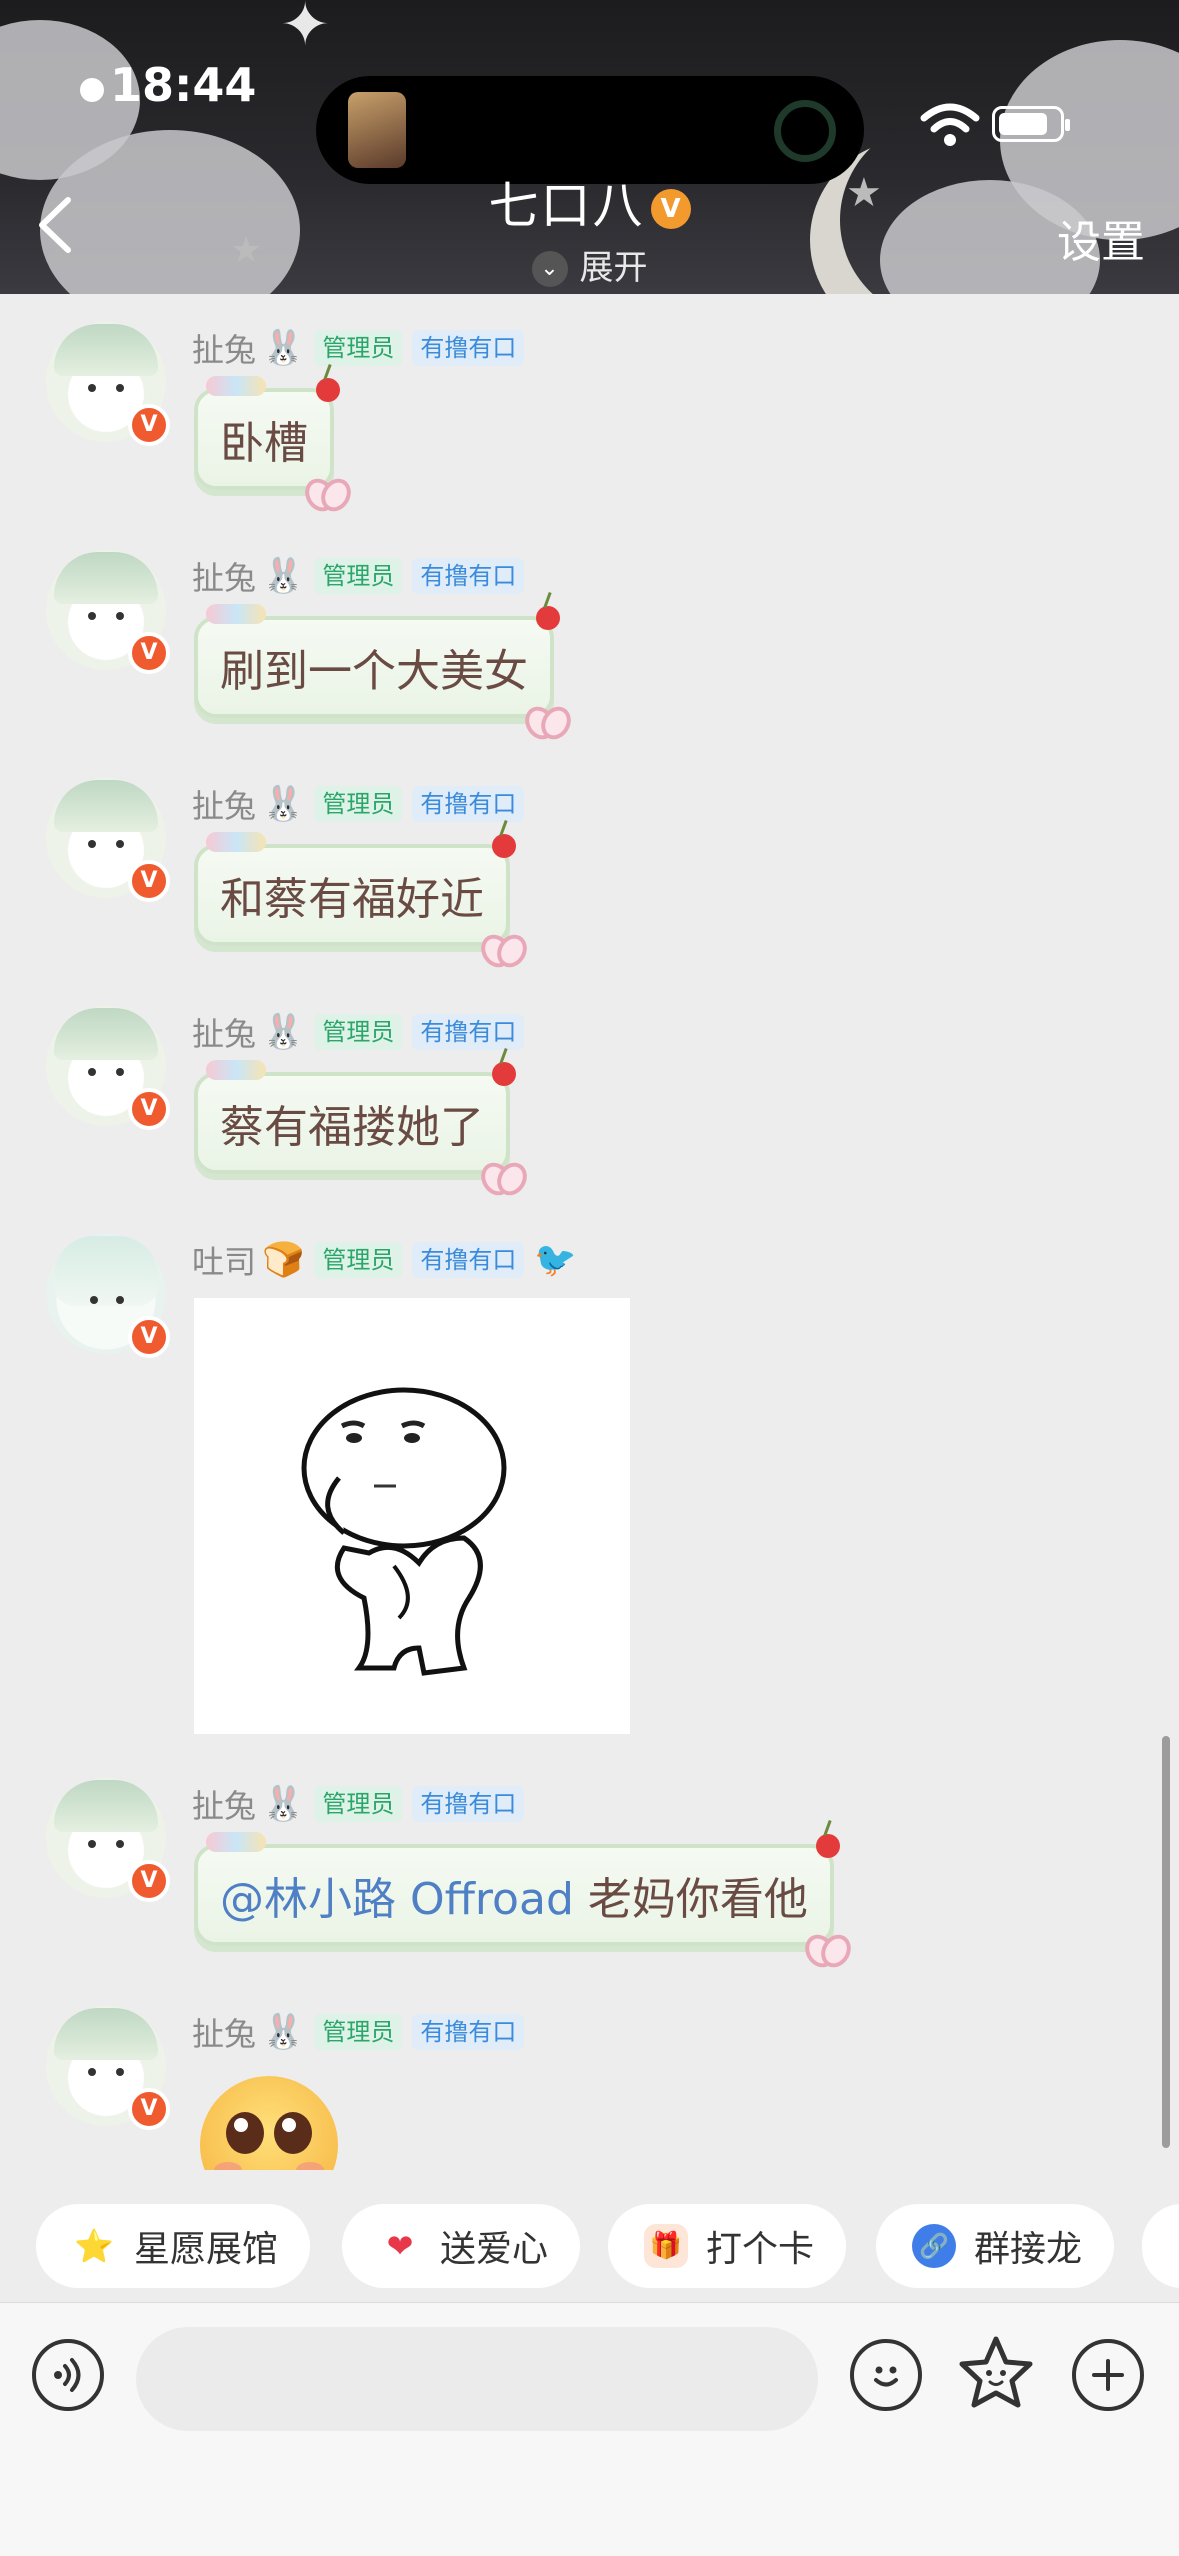 This screenshot has height=2556, width=1179. I want to click on chip-group-relay: 🔗 群接龙, so click(995, 2246).